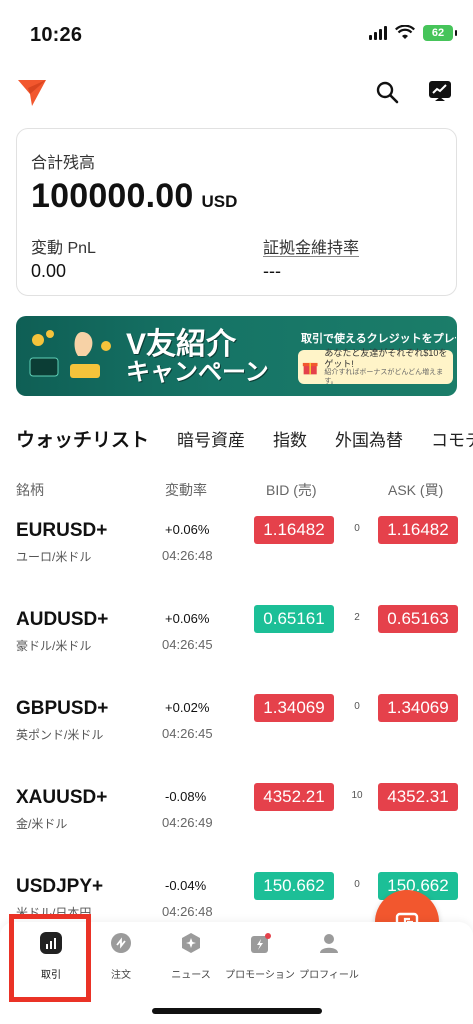 This screenshot has height=1024, width=473. Describe the element at coordinates (418, 797) in the screenshot. I see `ask-price-button: 4352.31` at that location.